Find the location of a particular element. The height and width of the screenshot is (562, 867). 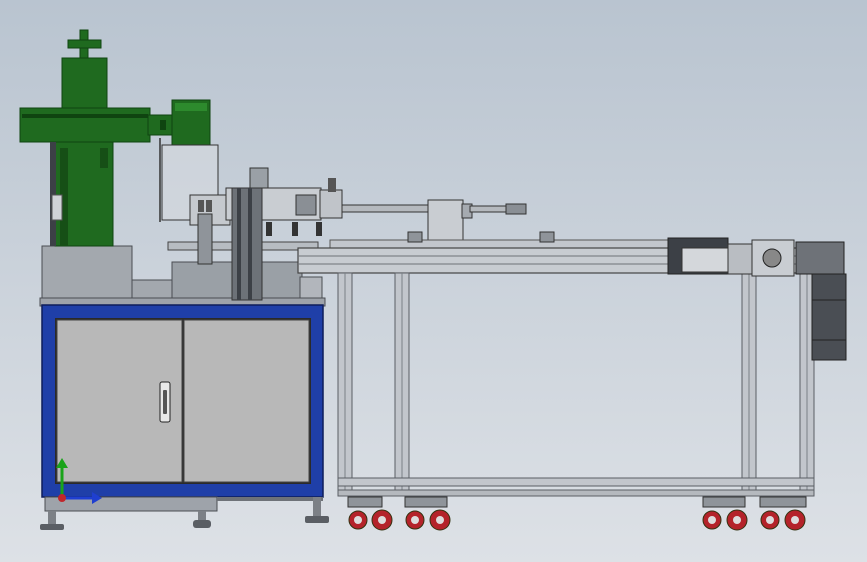

pneumatic-cylinder is located at coordinates (434, 221).